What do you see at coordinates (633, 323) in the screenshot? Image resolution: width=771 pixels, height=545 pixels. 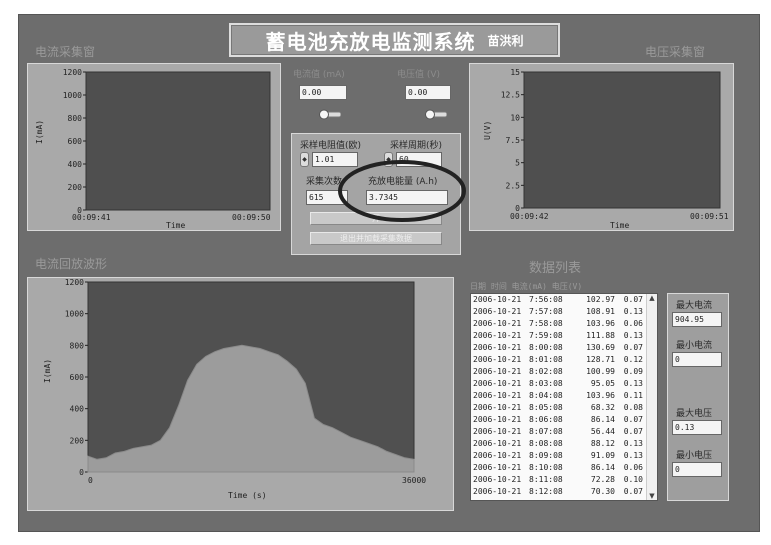 I see `list-cell-voltage: 0.06` at bounding box center [633, 323].